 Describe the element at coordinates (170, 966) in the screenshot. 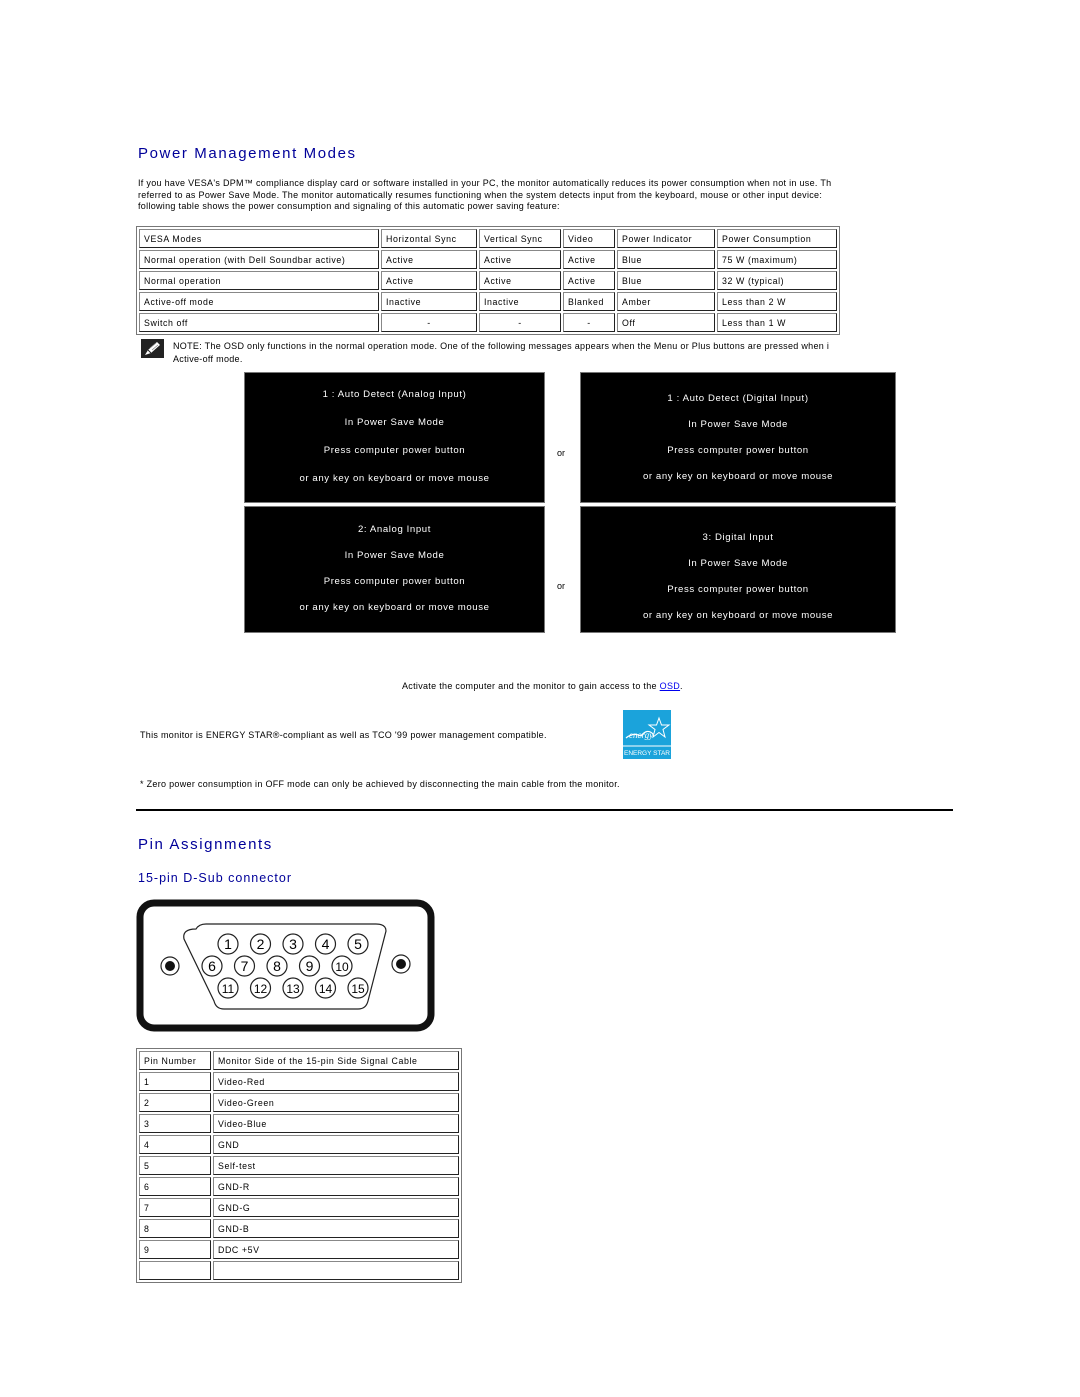

I see `mounting-hole-left-center` at that location.